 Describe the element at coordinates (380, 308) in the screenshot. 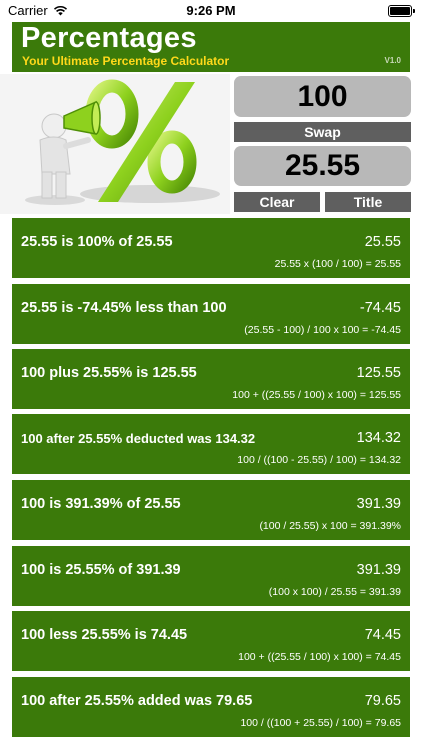

I see `result-value: -74.45` at that location.